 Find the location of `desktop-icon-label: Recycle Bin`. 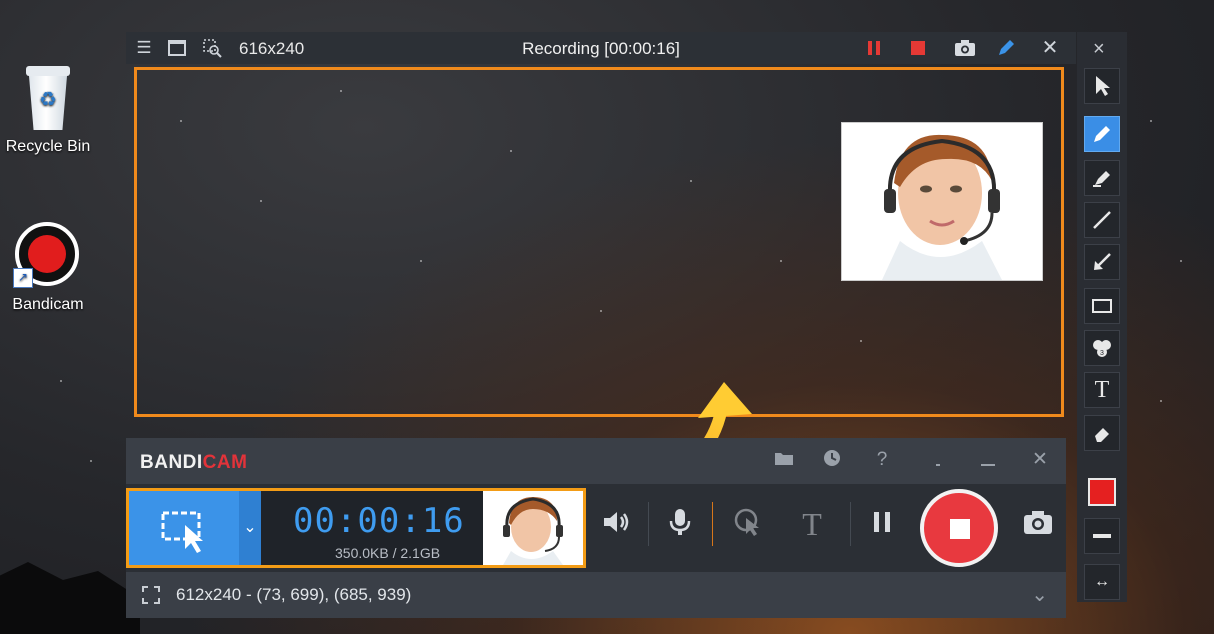

desktop-icon-label: Recycle Bin is located at coordinates (48, 146).